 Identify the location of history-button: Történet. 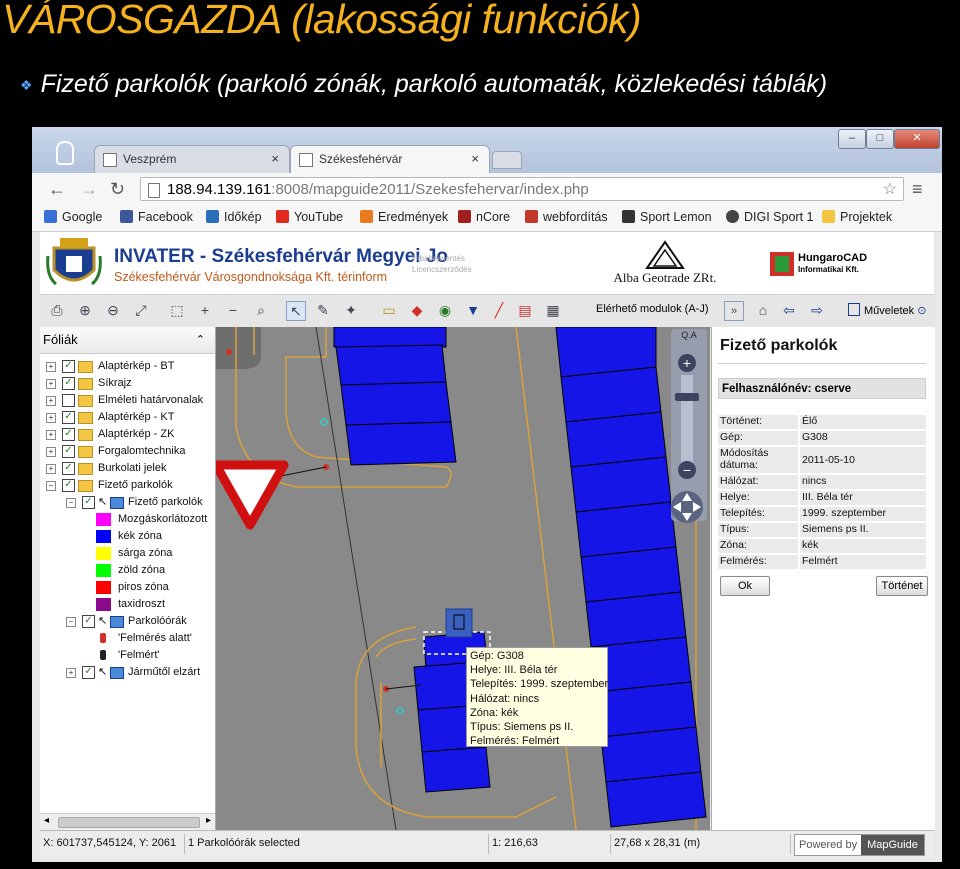
(902, 586).